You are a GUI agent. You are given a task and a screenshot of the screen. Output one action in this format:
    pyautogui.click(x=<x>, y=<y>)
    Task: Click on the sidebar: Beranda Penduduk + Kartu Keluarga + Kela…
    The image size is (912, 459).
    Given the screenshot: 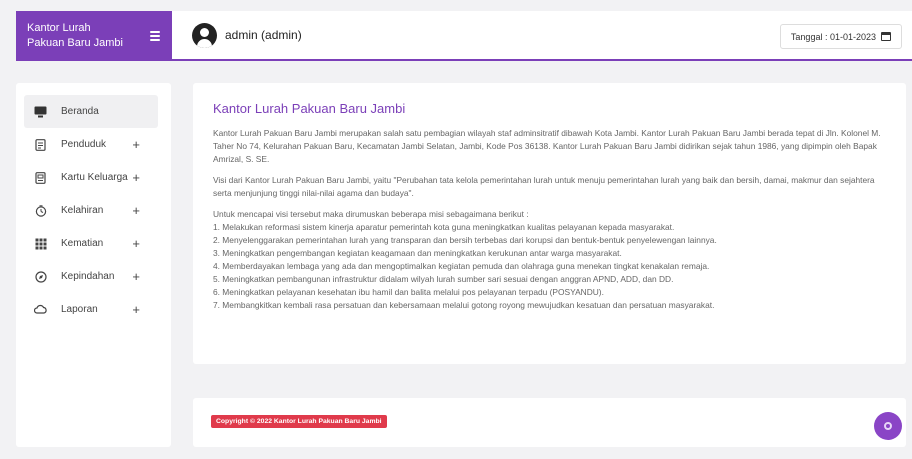 What is the action you would take?
    pyautogui.click(x=93, y=265)
    